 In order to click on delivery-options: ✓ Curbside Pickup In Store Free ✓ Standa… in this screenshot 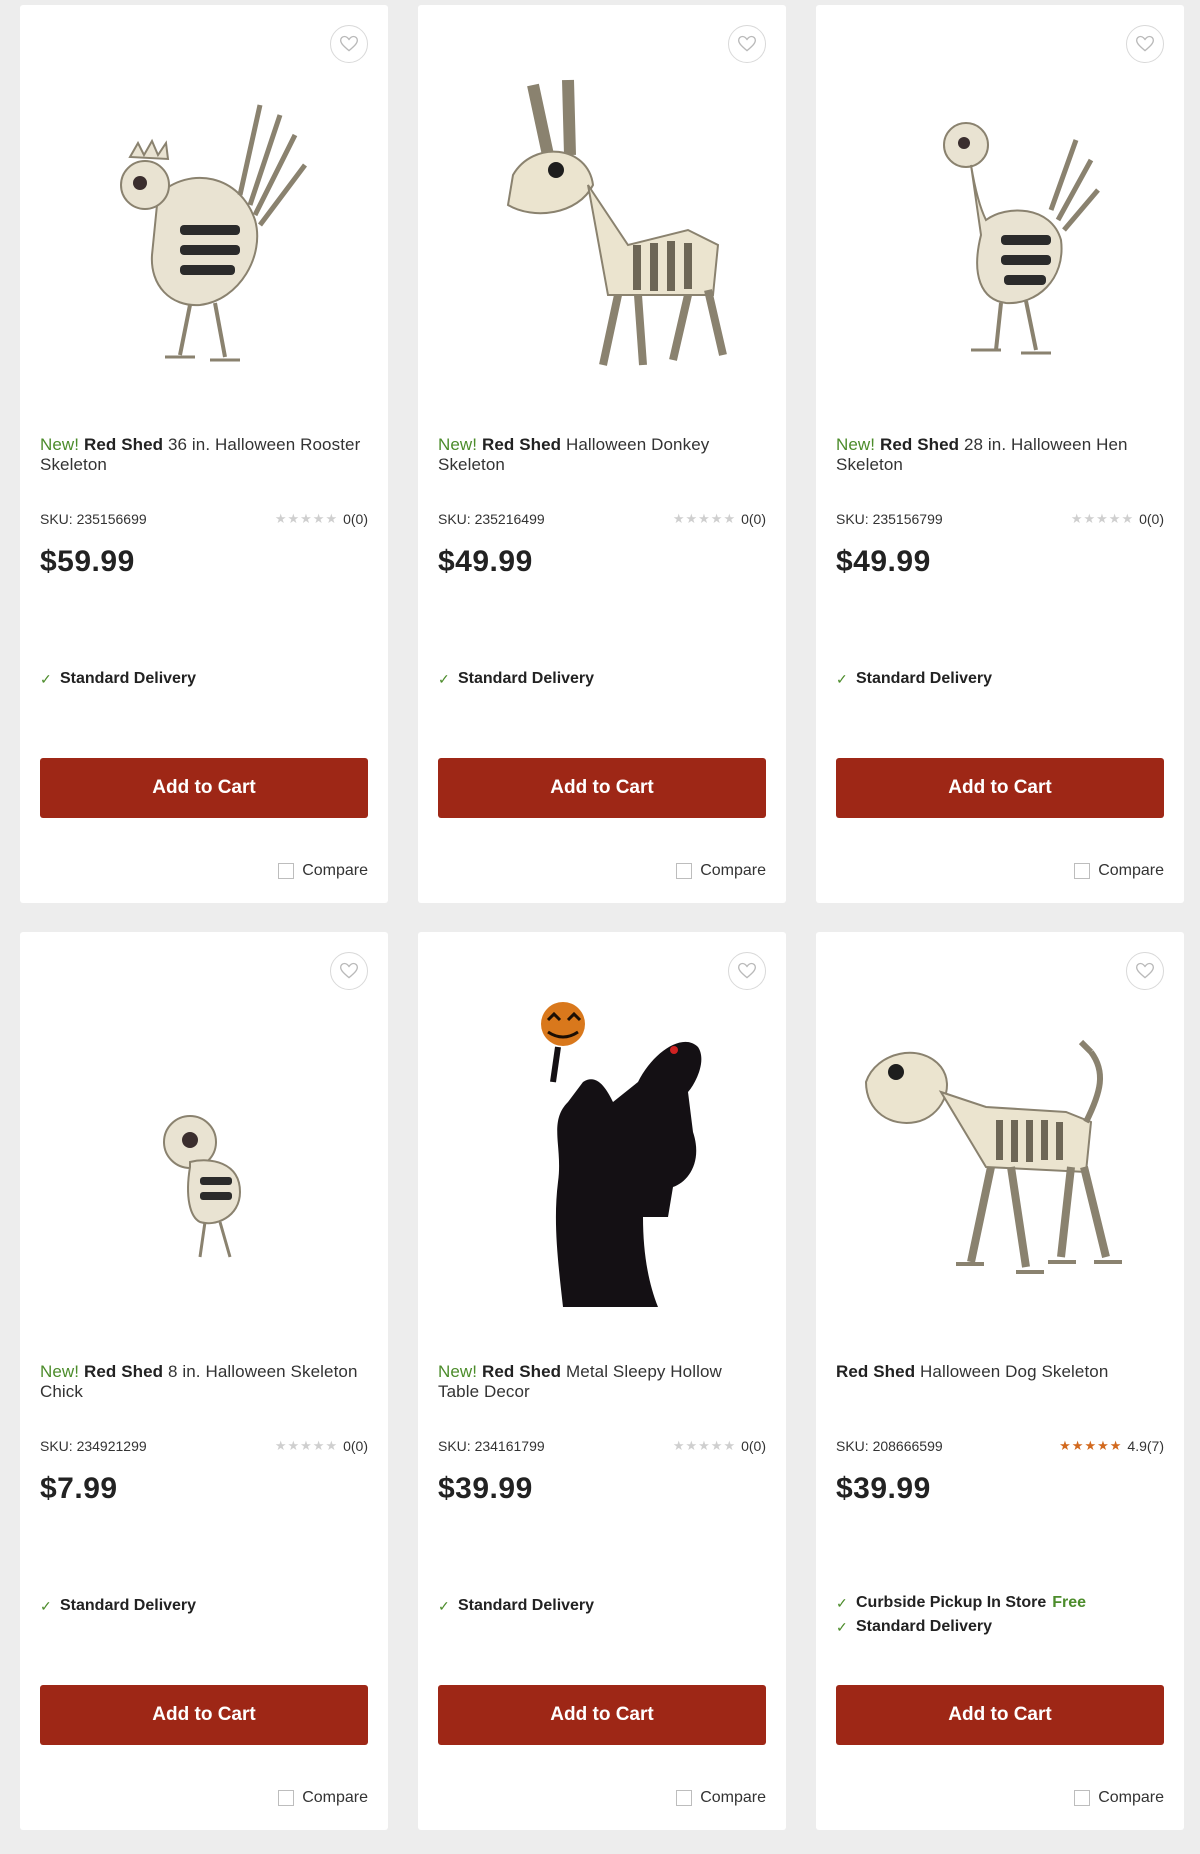, I will do `click(1000, 1615)`.